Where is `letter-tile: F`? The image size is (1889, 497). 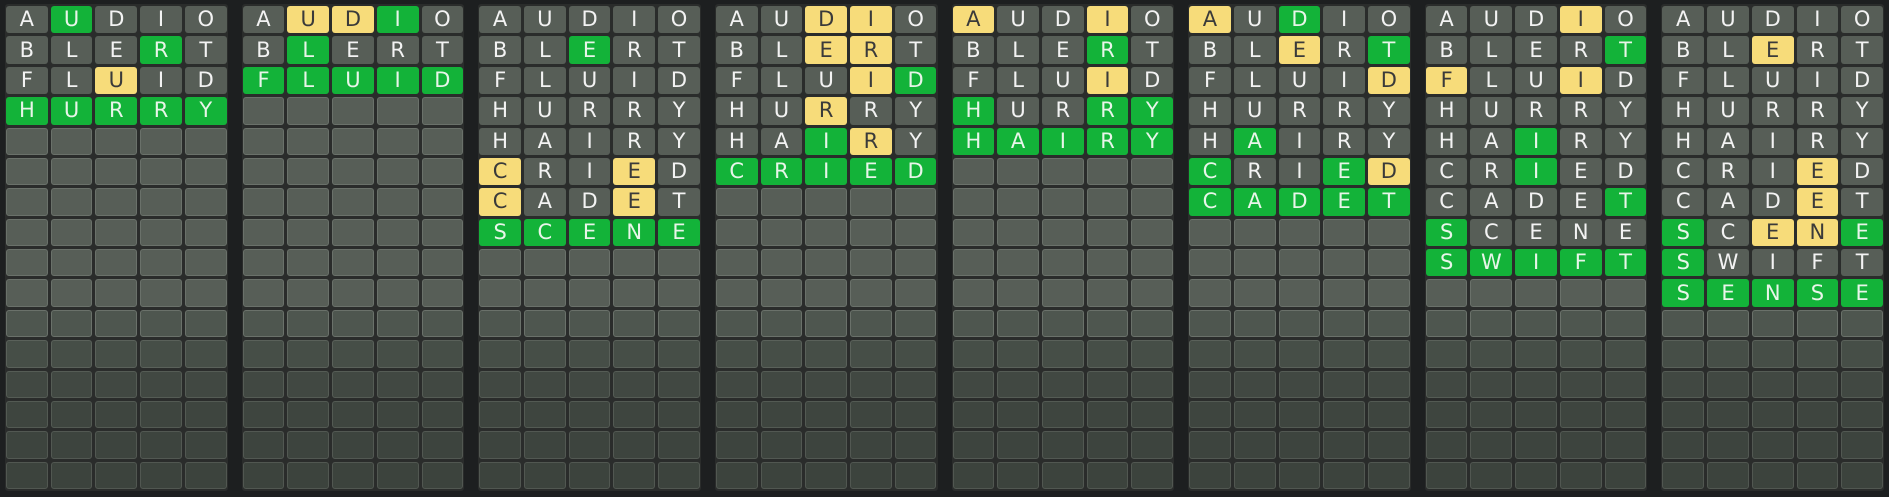 letter-tile: F is located at coordinates (1580, 263).